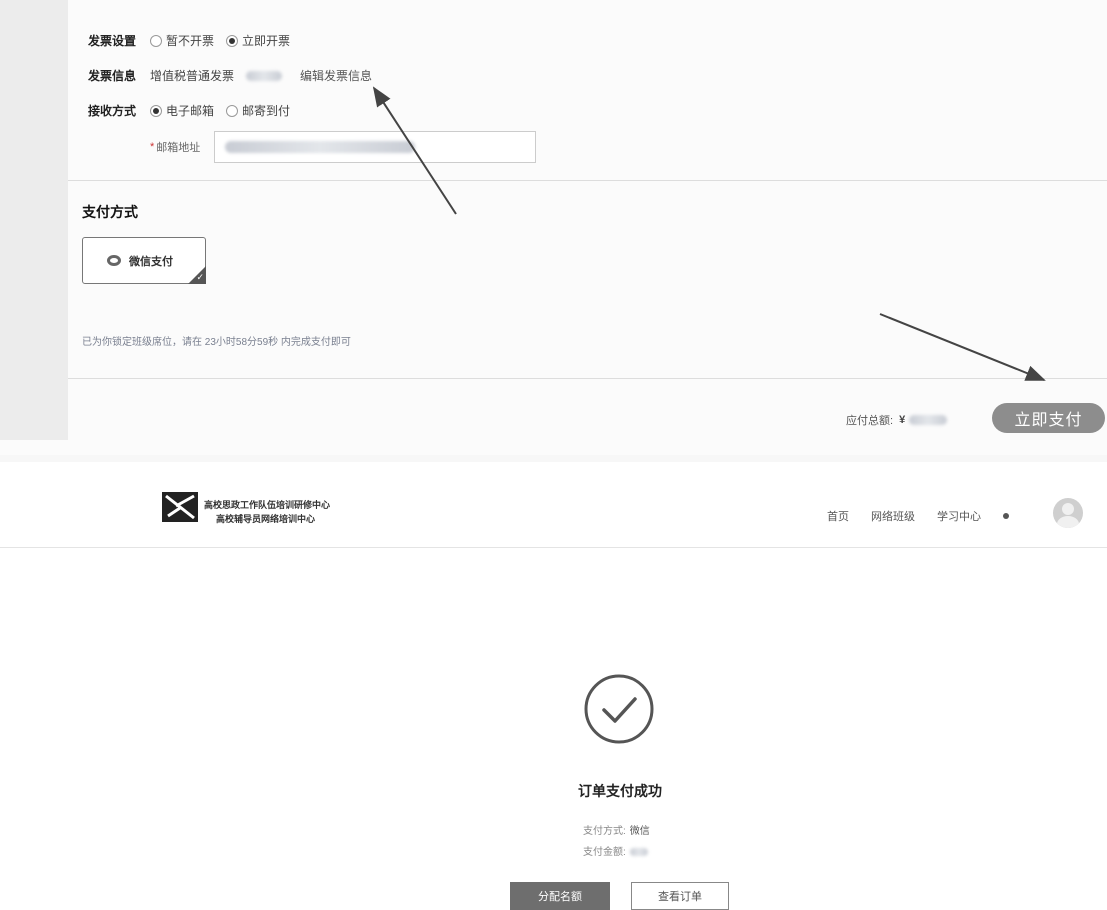  I want to click on header-divider, so click(553, 547).